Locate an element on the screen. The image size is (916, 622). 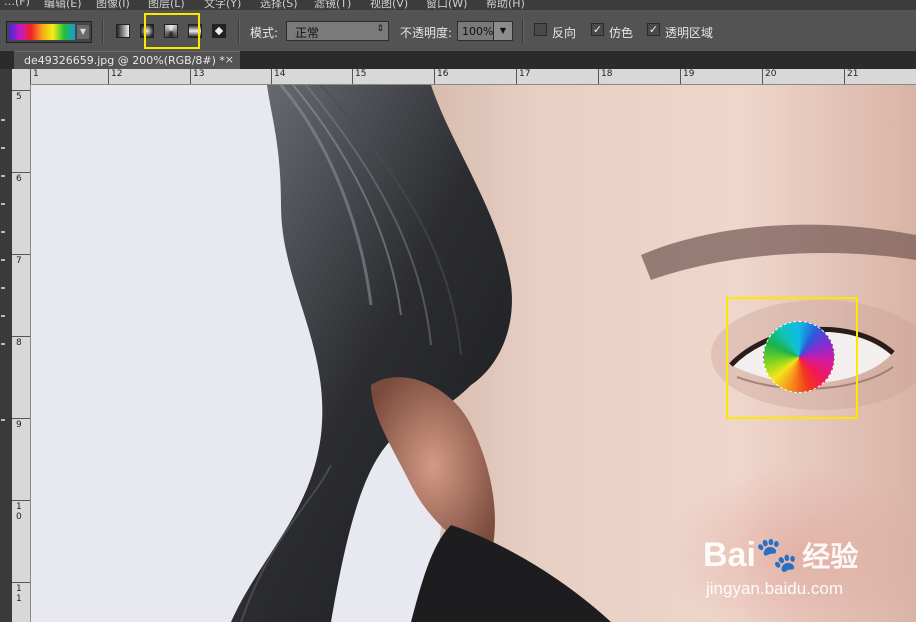
menu-view: 视图(V) is located at coordinates (389, 5).